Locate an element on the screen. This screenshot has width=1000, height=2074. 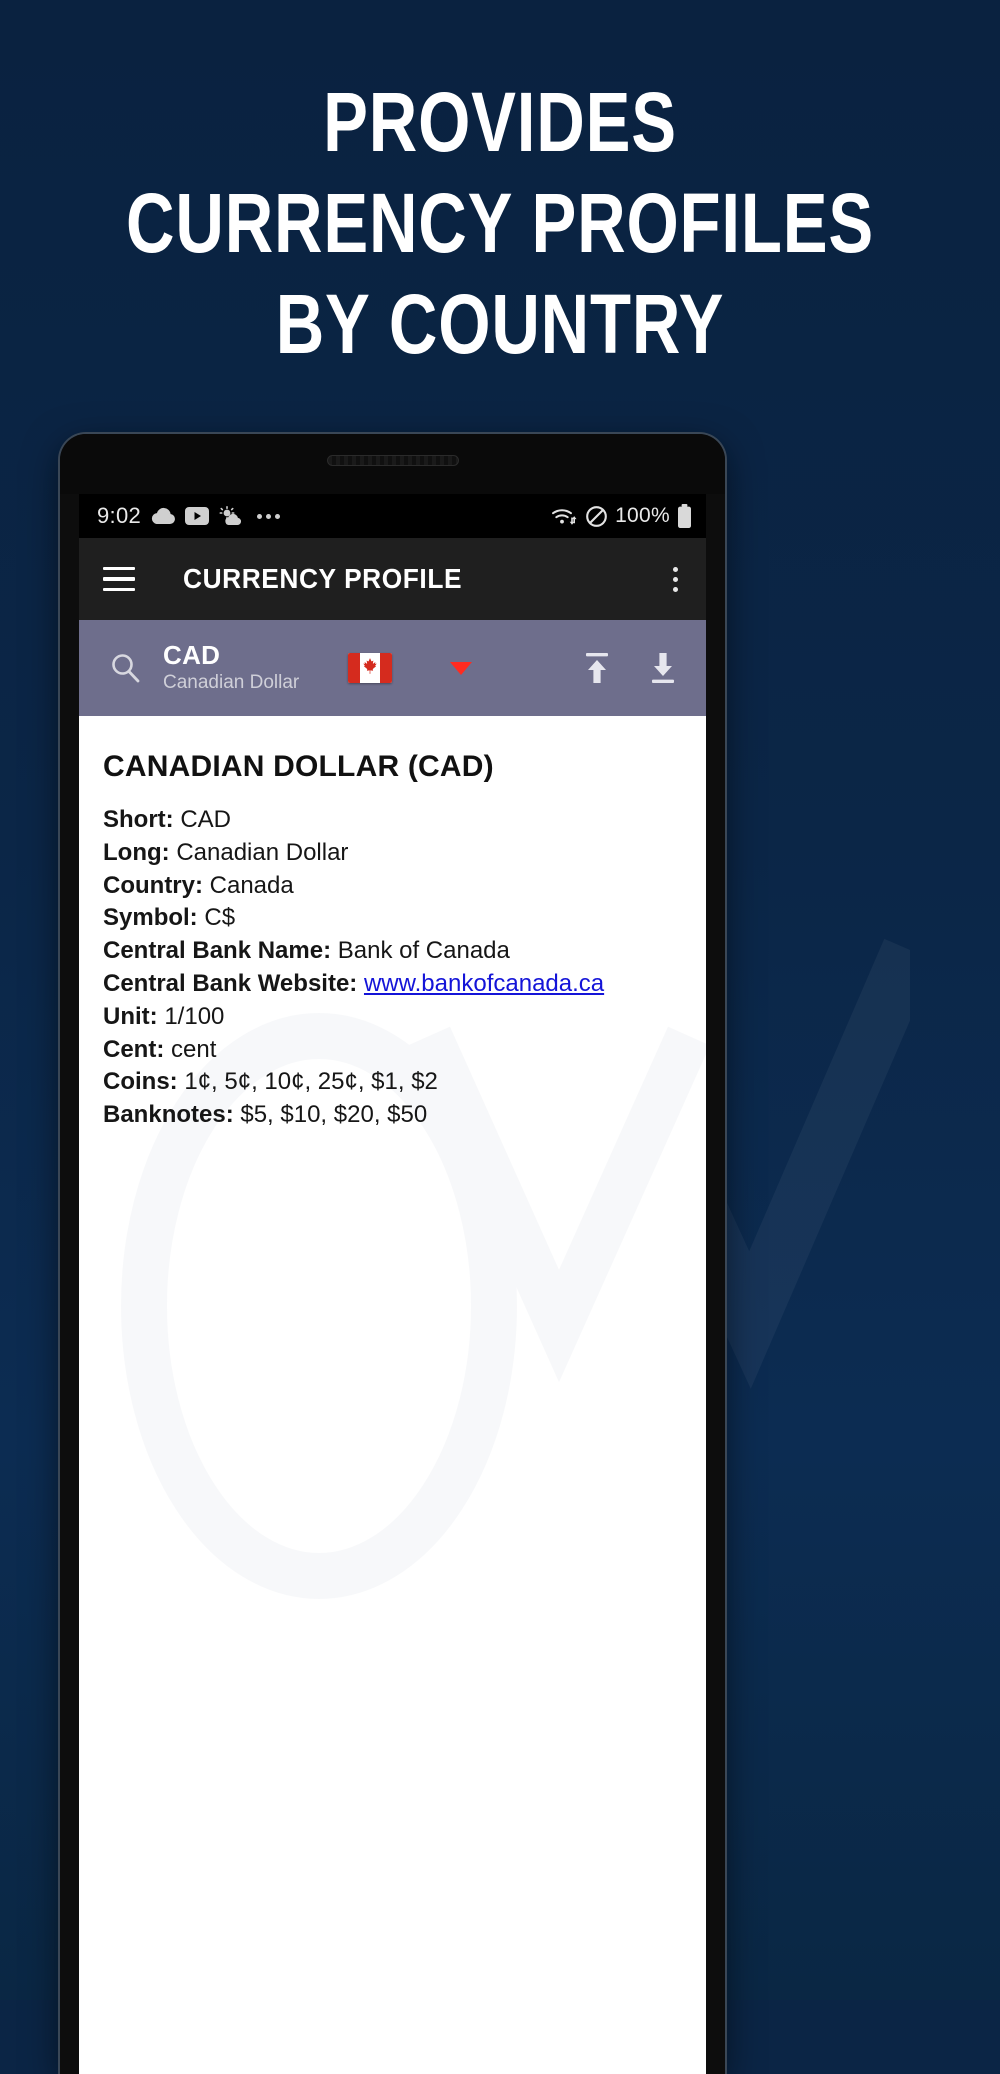
profile-field-label: Country: is located at coordinates (153, 885).